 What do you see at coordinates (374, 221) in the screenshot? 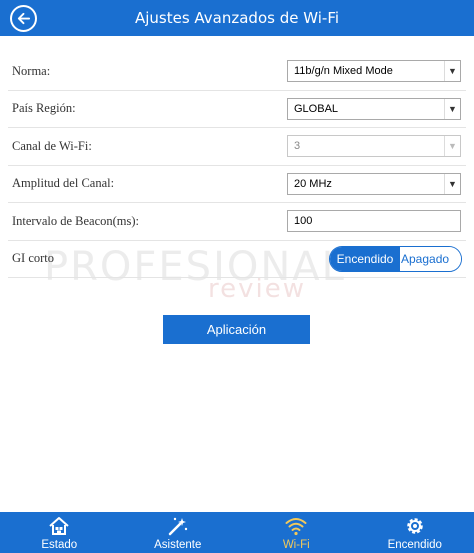
I see `beacon-input: 100` at bounding box center [374, 221].